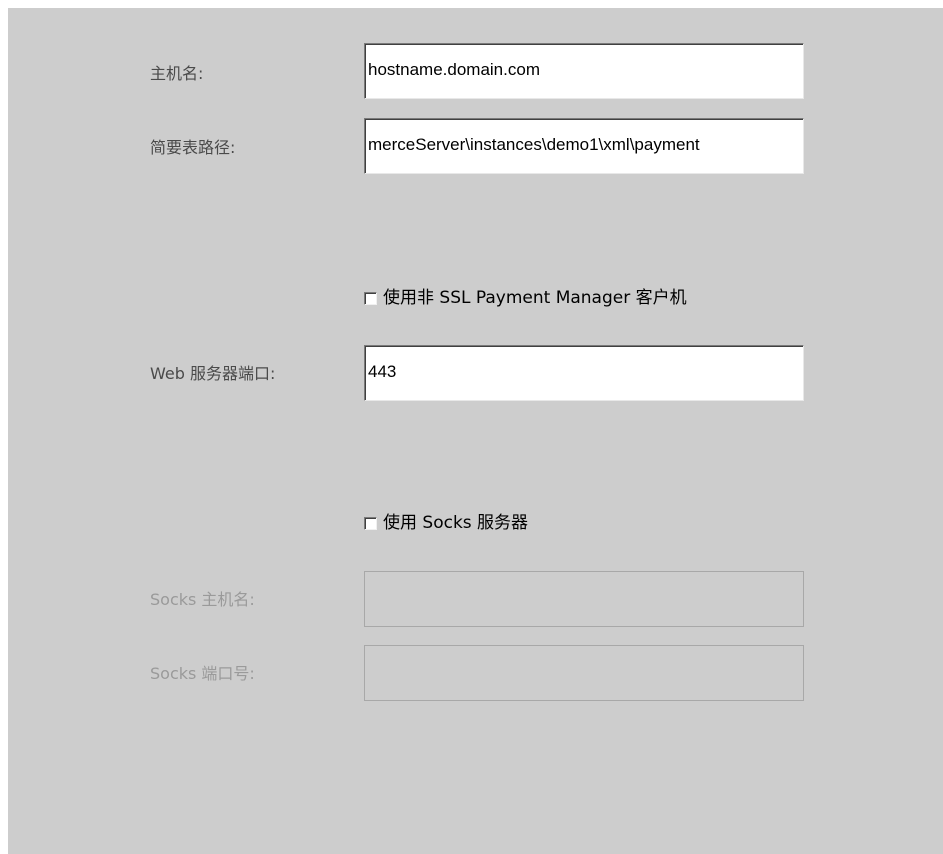 Image resolution: width=943 pixels, height=854 pixels. I want to click on non-ssl-checkbox-label: 使用非 SSL Payment Manager 客户机, so click(535, 298).